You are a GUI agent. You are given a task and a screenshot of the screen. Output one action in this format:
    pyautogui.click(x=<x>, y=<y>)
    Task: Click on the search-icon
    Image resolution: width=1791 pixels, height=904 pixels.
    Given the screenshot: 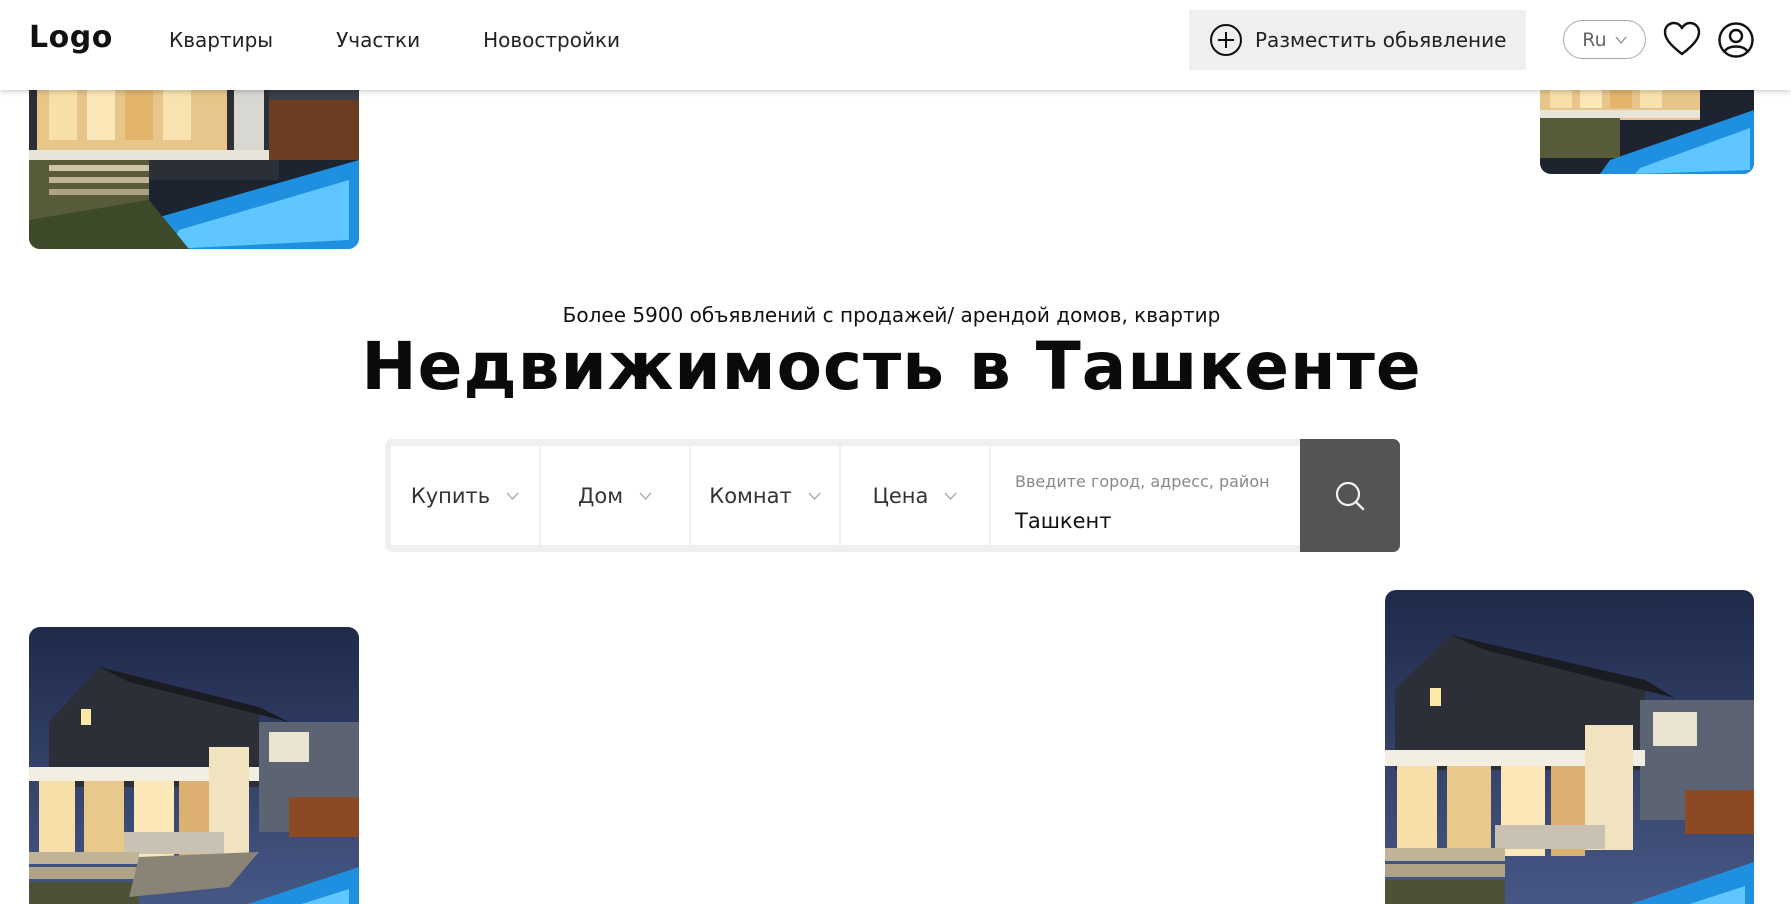 What is the action you would take?
    pyautogui.click(x=1350, y=496)
    